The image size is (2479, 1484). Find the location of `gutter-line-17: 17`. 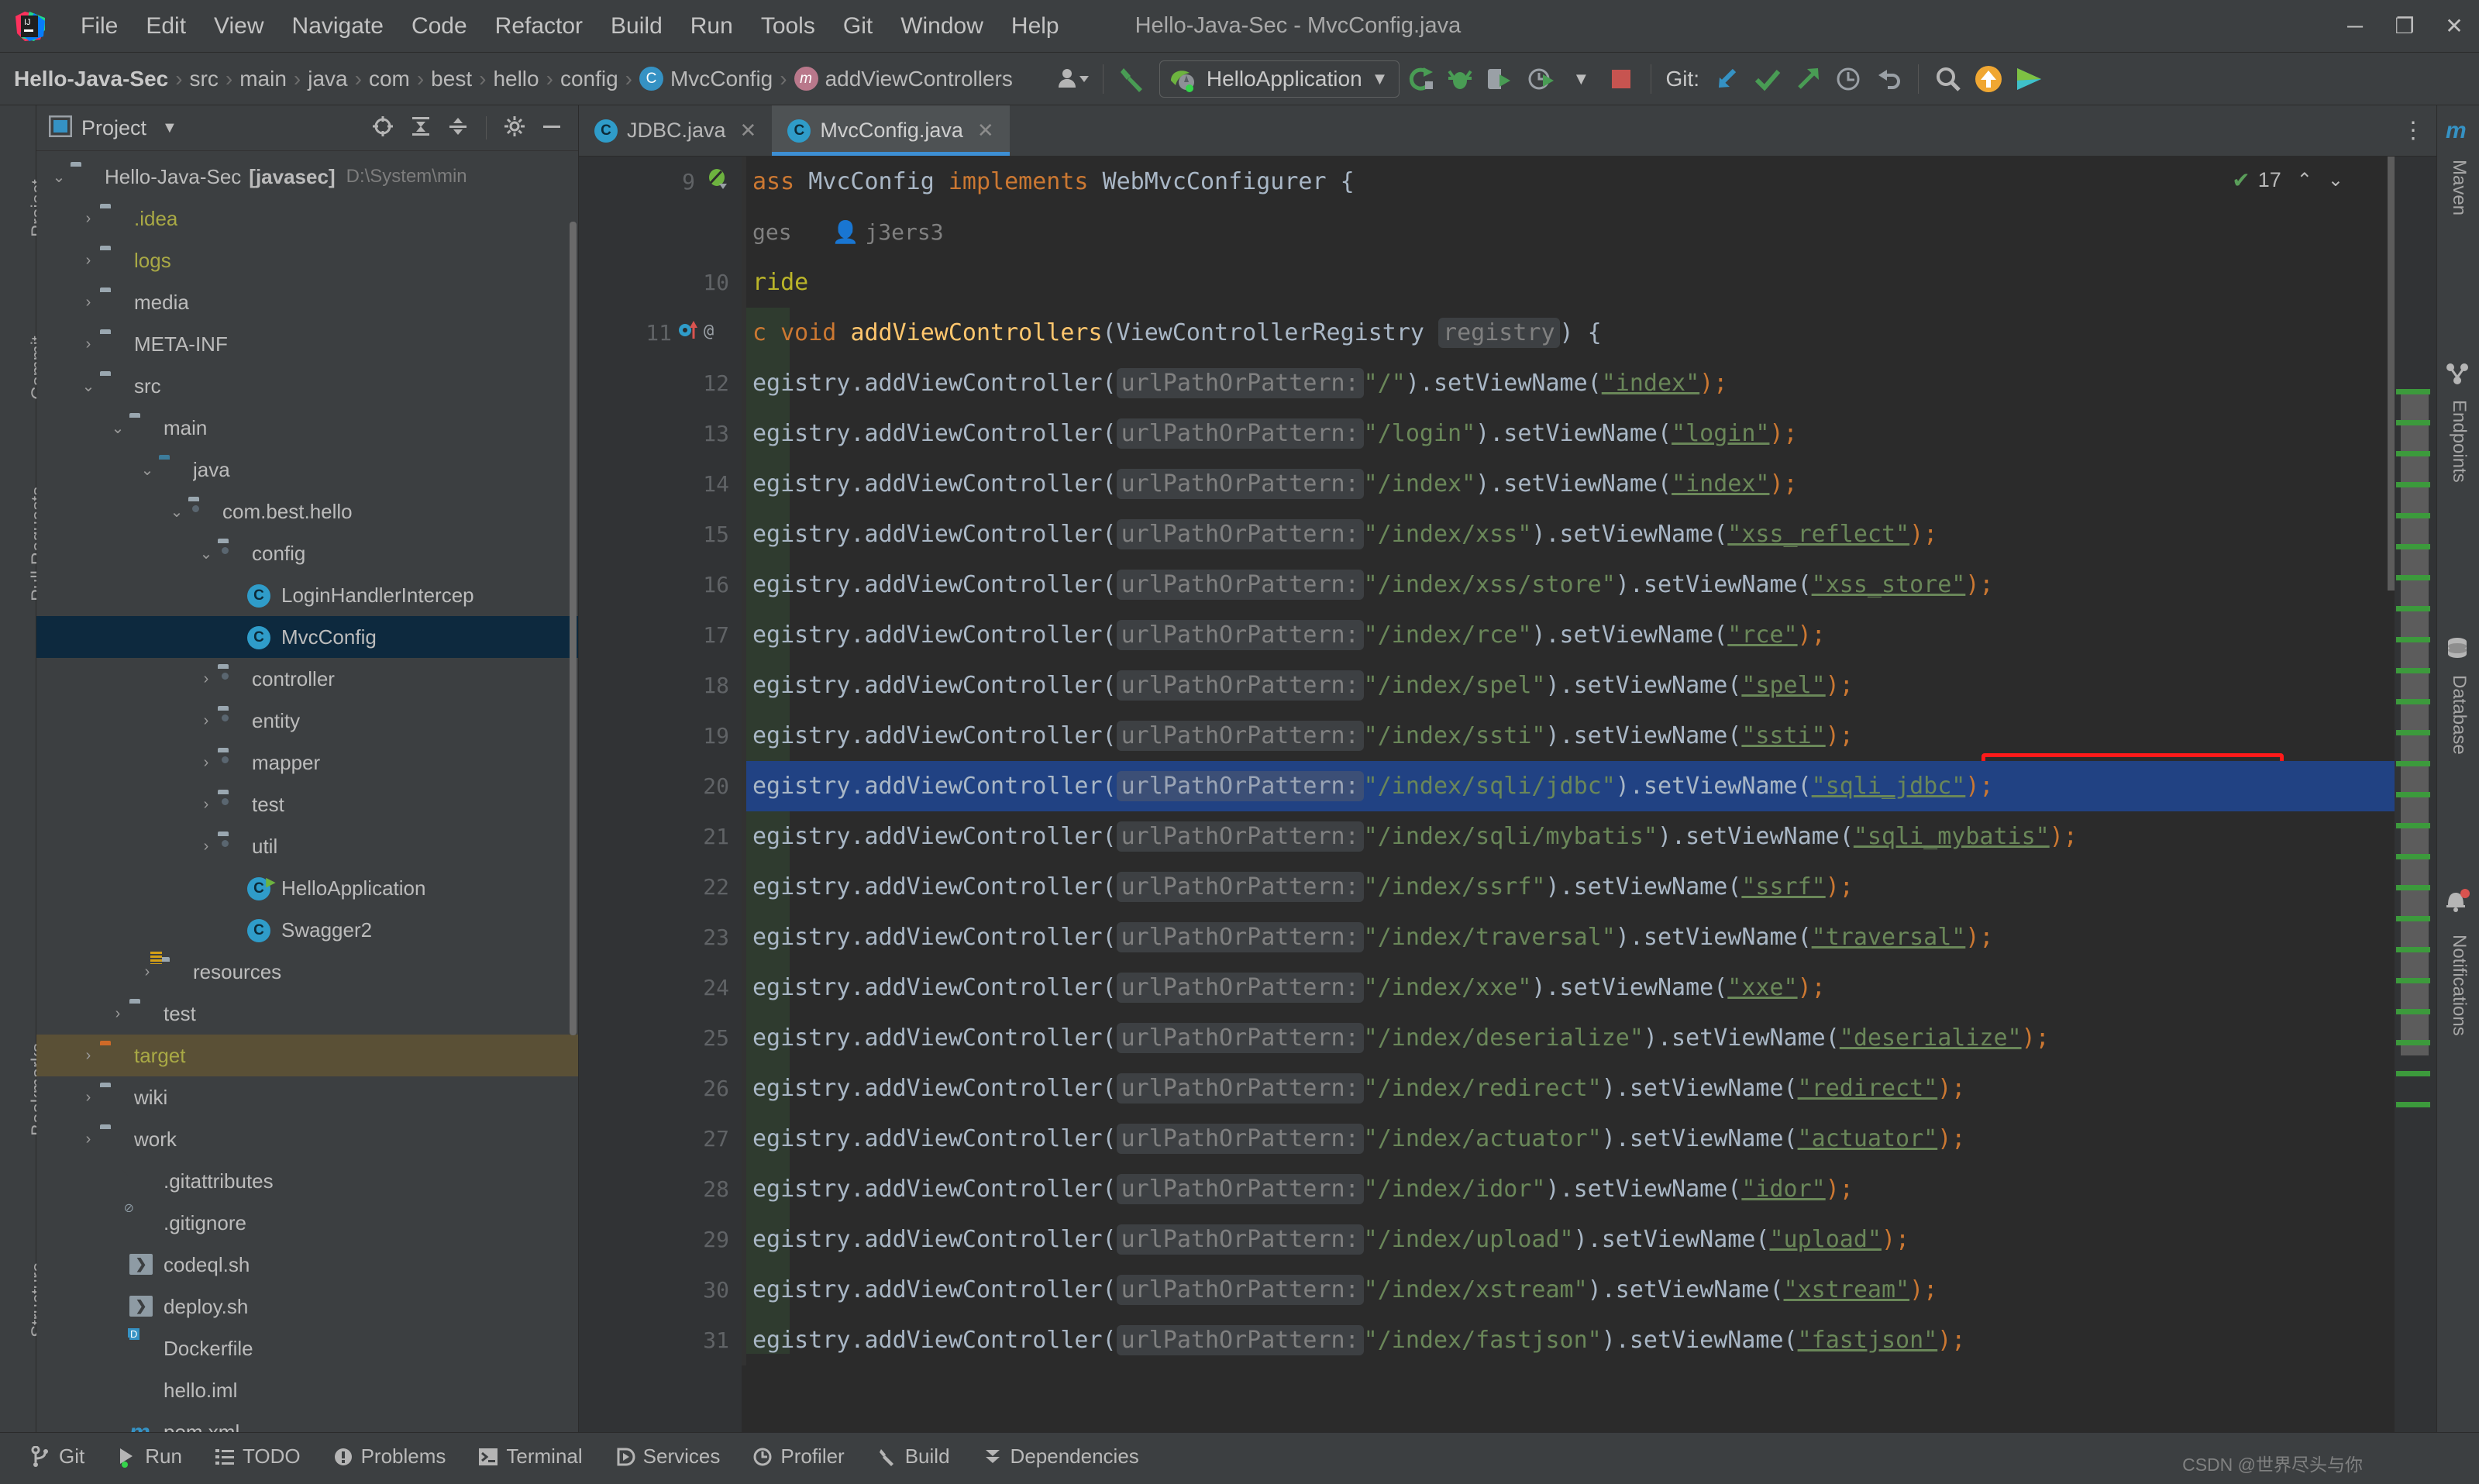

gutter-line-17: 17 is located at coordinates (660, 635).